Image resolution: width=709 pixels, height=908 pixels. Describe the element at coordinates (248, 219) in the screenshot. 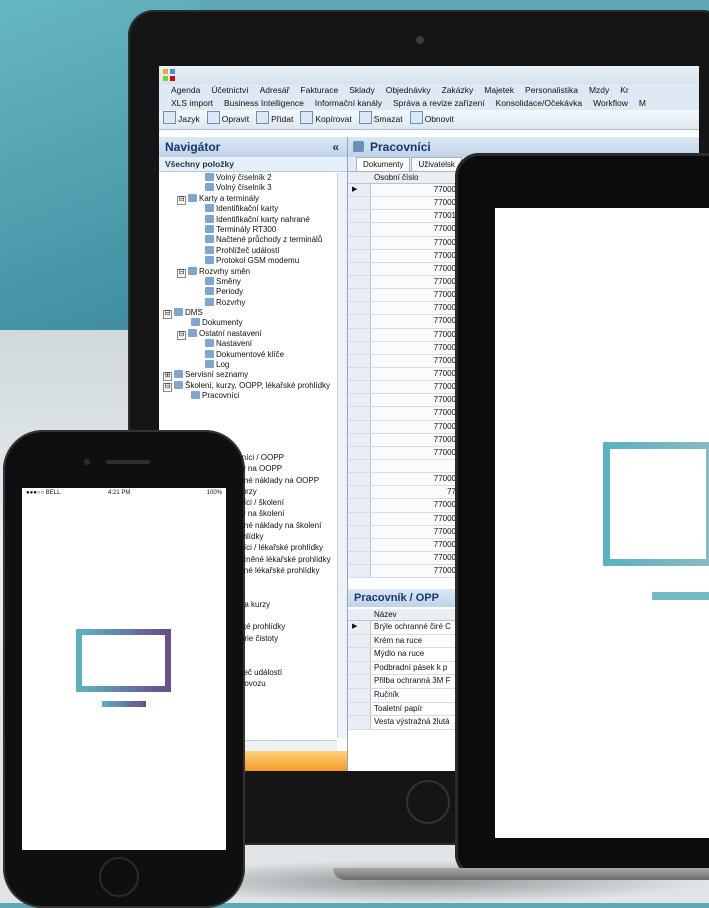

I see `tree-item: Identifikační karty nahrané` at that location.